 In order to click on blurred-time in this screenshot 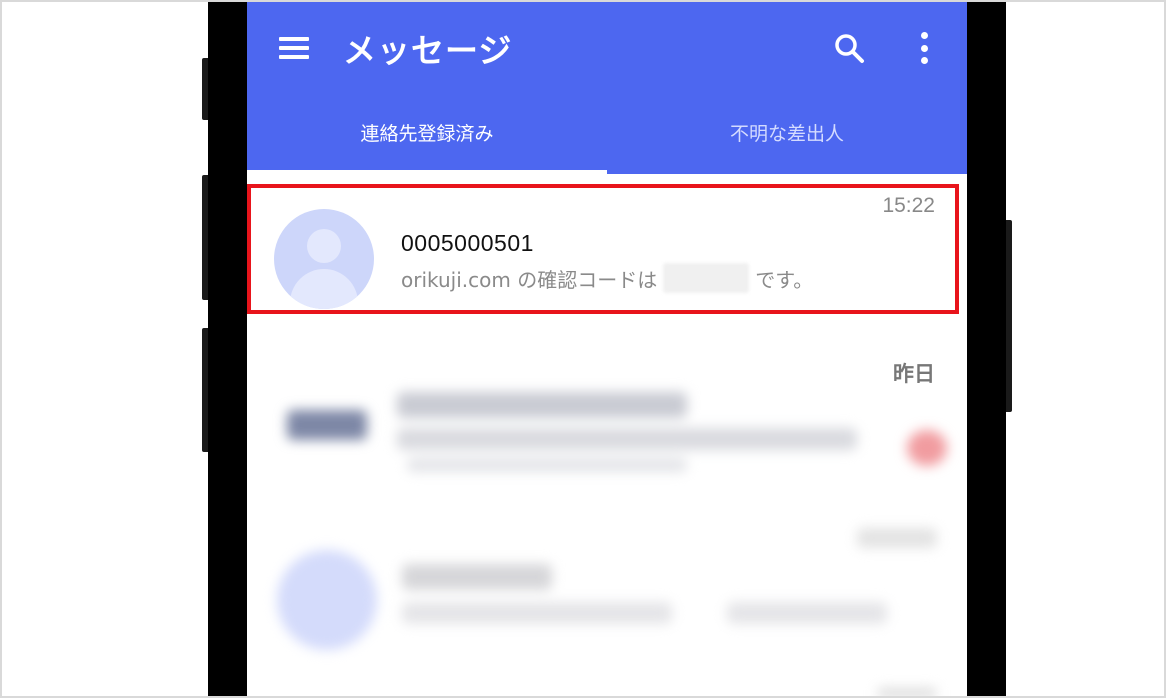, I will do `click(907, 693)`.